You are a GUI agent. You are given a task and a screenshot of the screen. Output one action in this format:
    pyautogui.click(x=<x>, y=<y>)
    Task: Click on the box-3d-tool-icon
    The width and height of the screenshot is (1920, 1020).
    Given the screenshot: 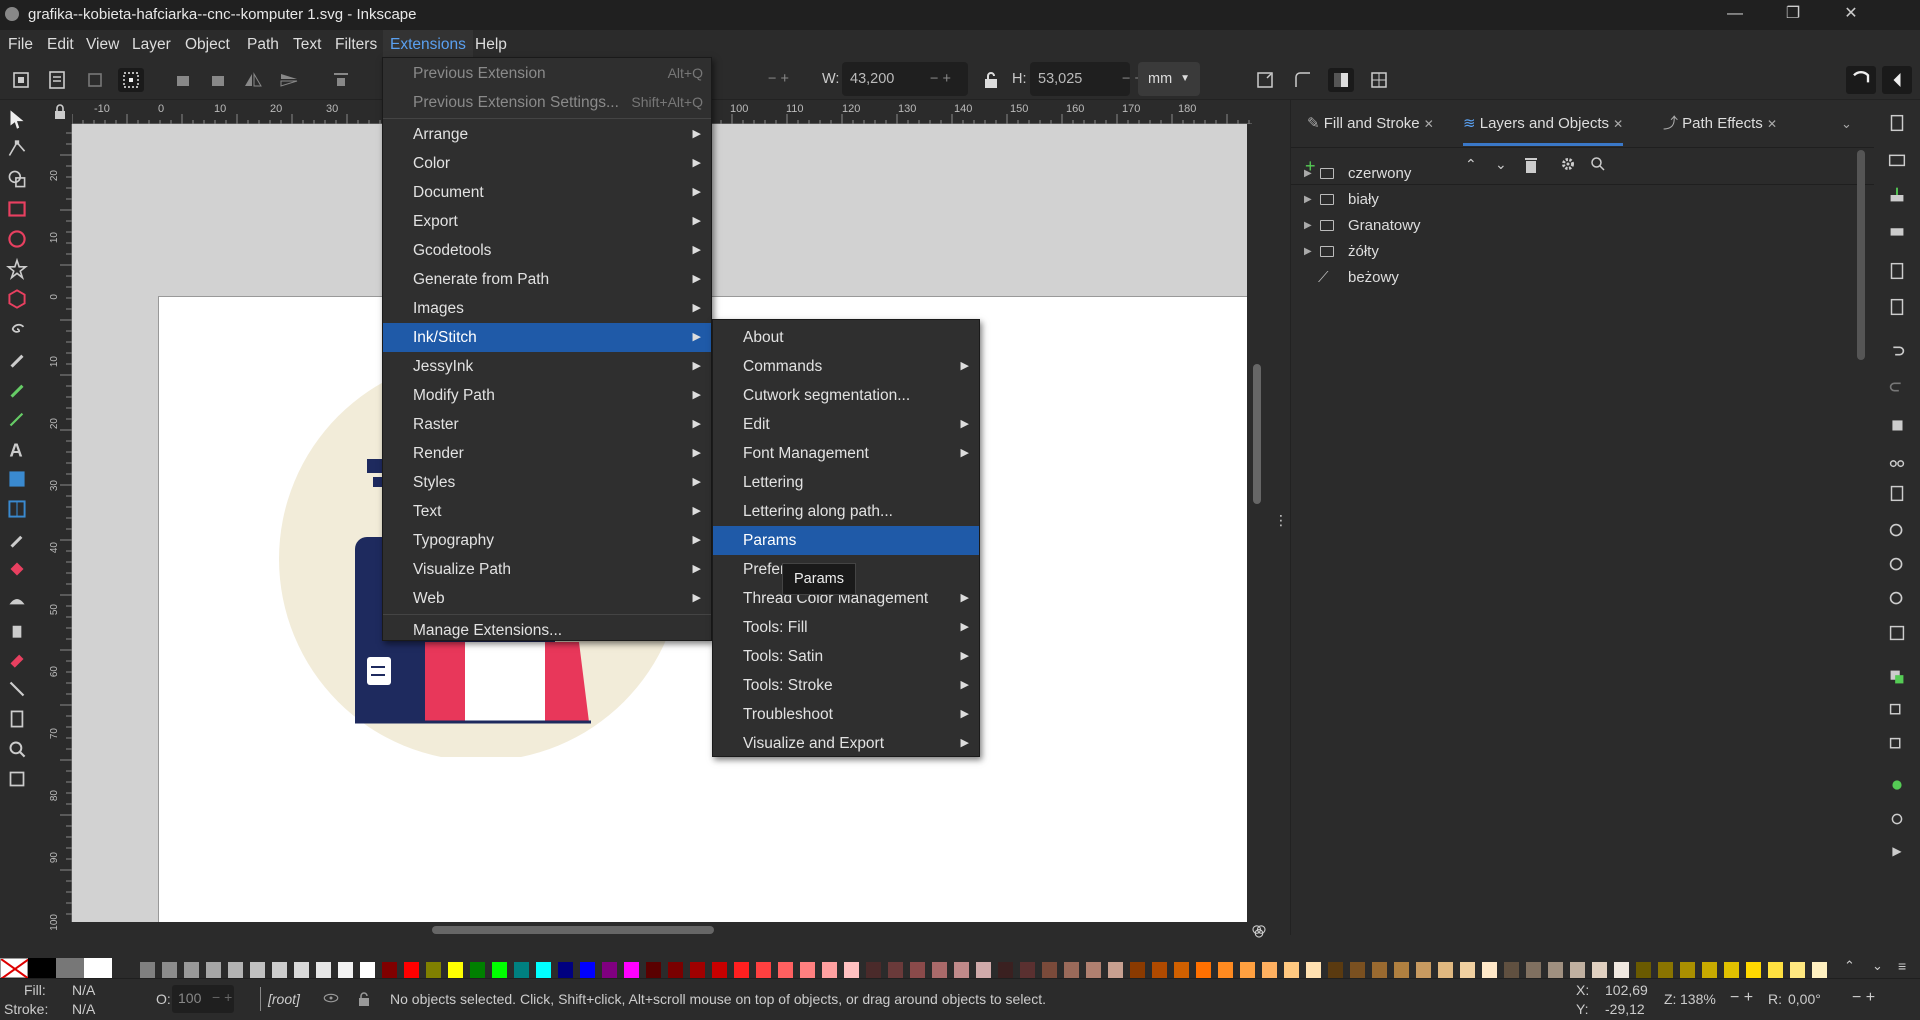 What is the action you would take?
    pyautogui.click(x=17, y=299)
    